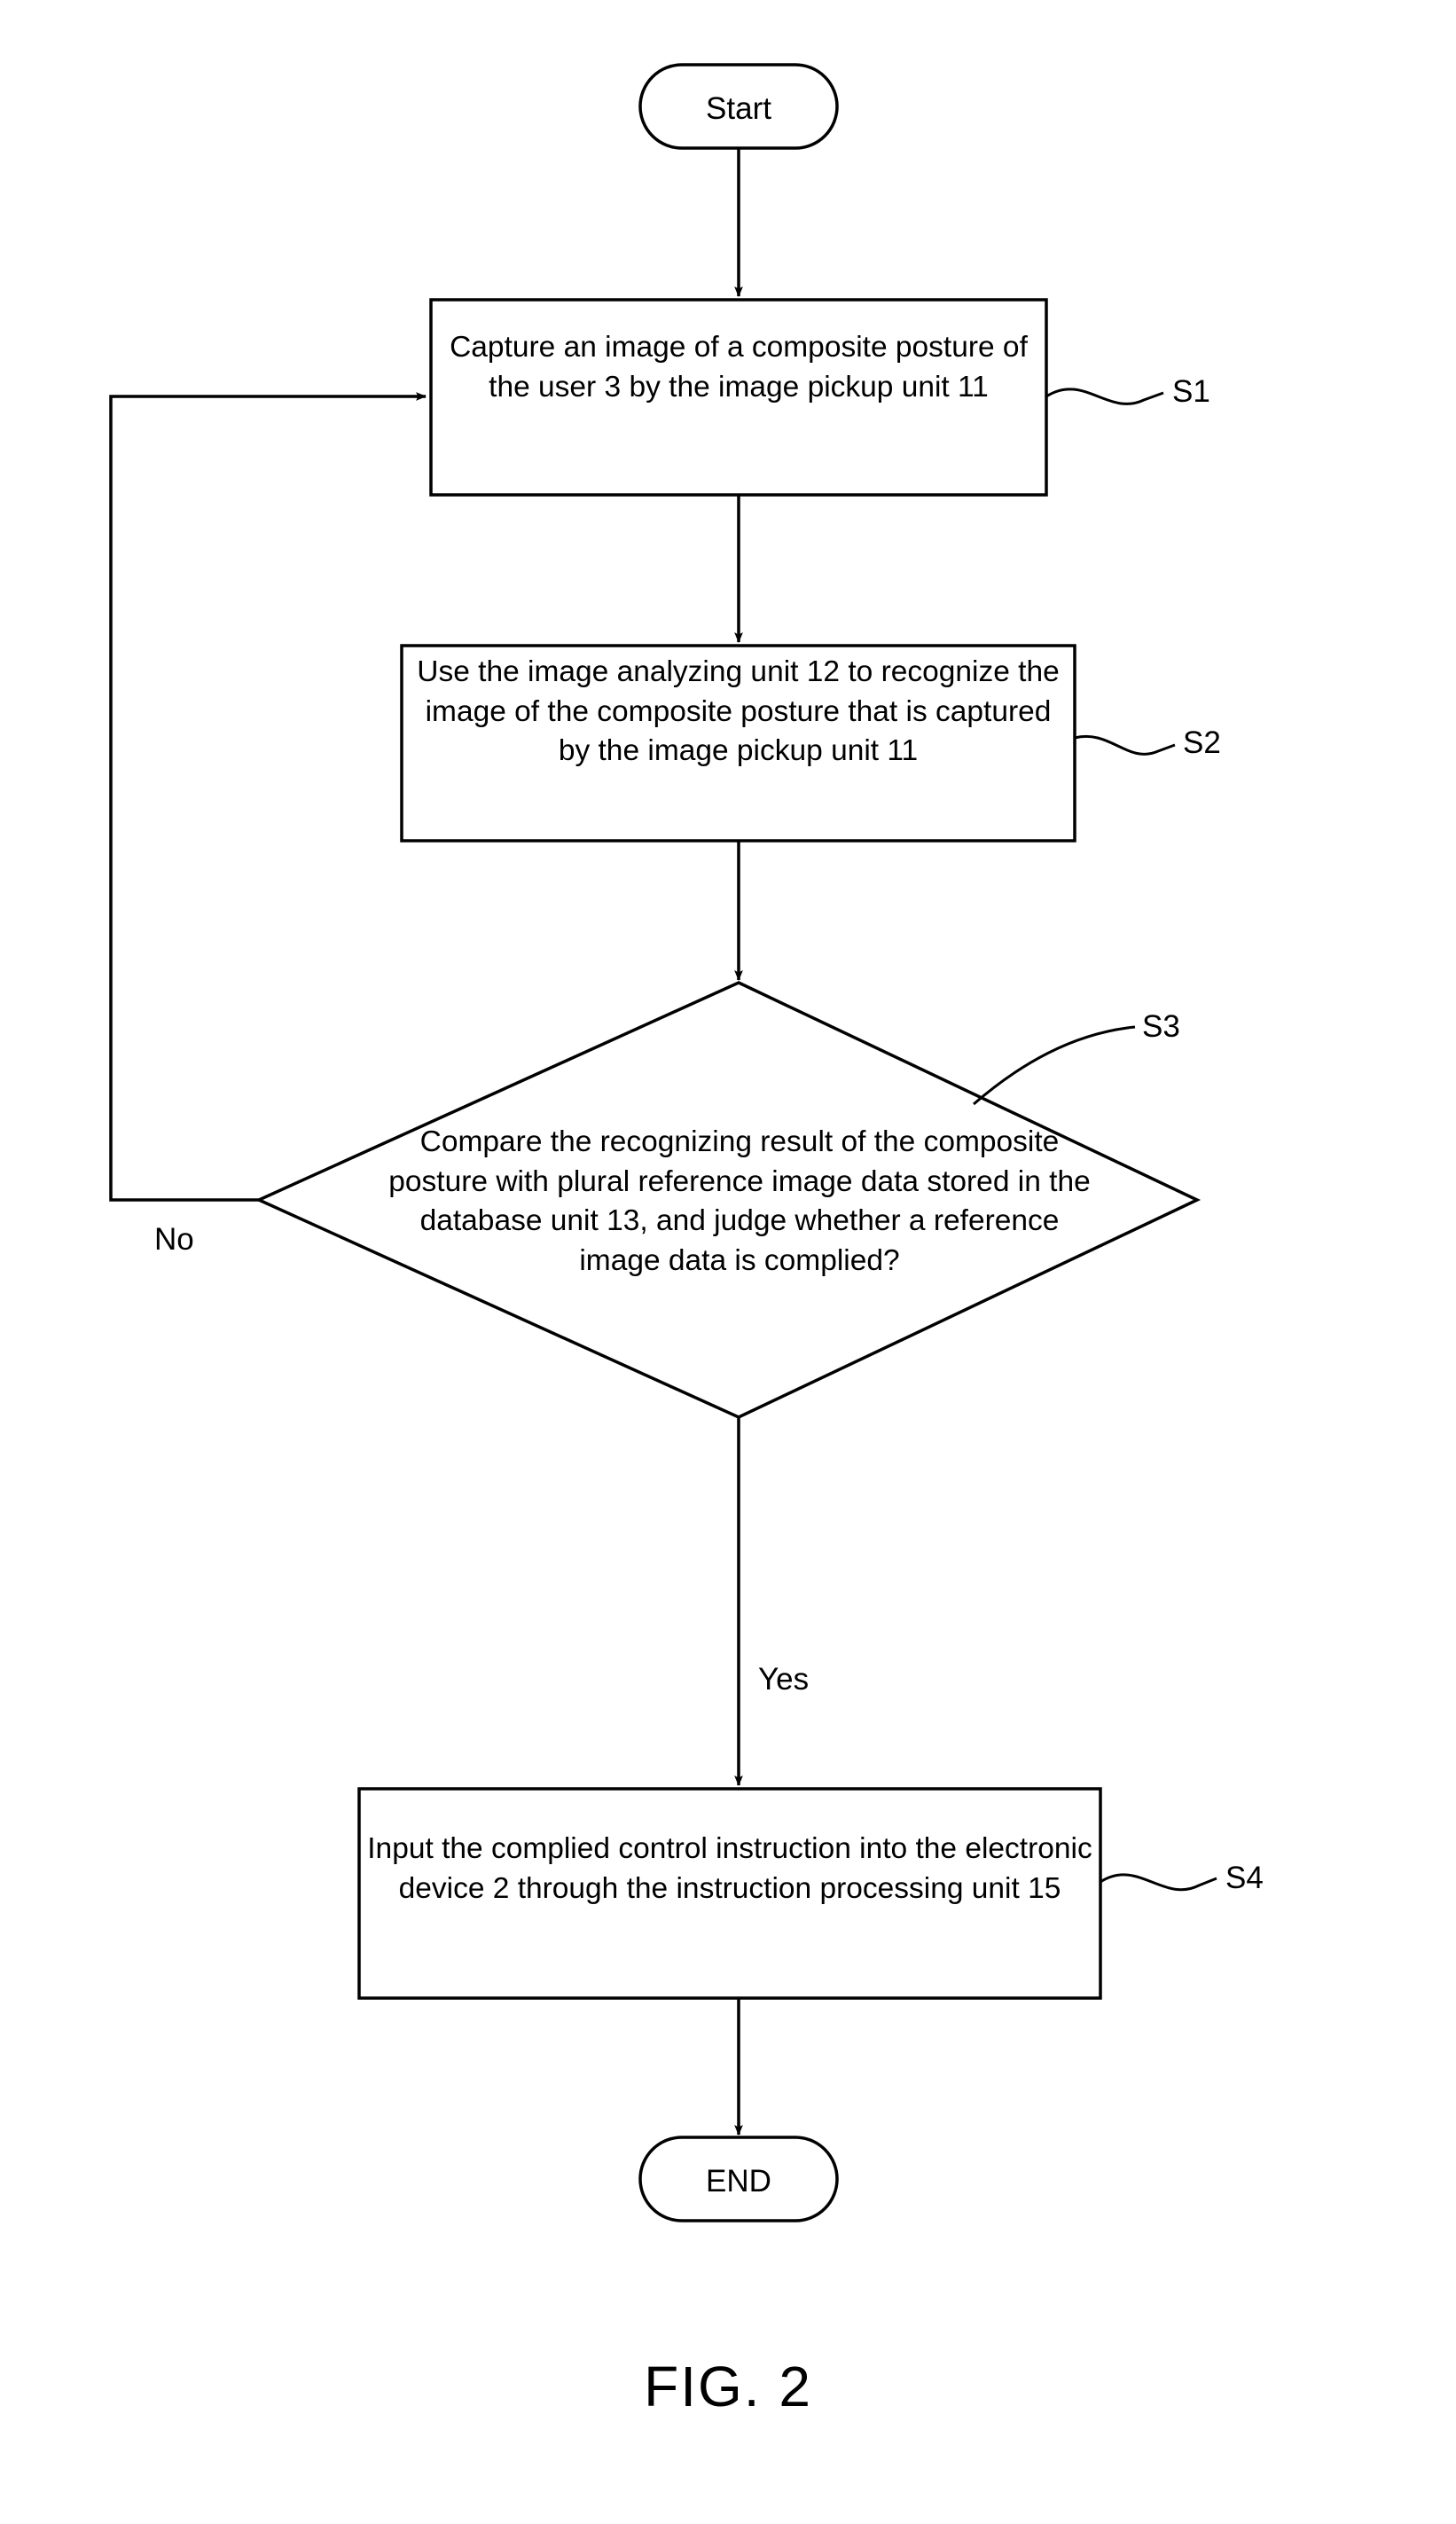  Describe the element at coordinates (1158, 1882) in the screenshot. I see `s4-leader-line` at that location.